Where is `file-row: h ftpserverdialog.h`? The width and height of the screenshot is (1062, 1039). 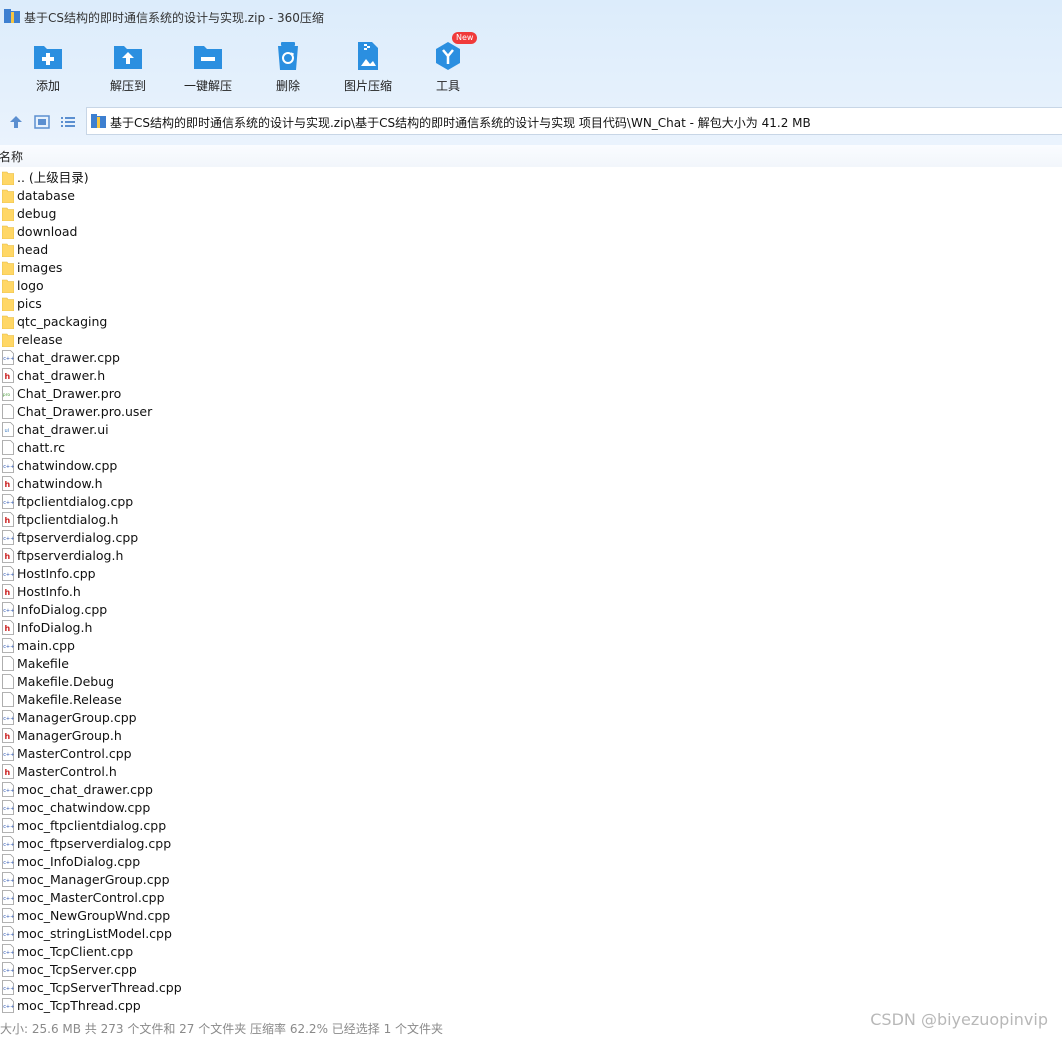
file-row: h ftpserverdialog.h is located at coordinates (531, 556).